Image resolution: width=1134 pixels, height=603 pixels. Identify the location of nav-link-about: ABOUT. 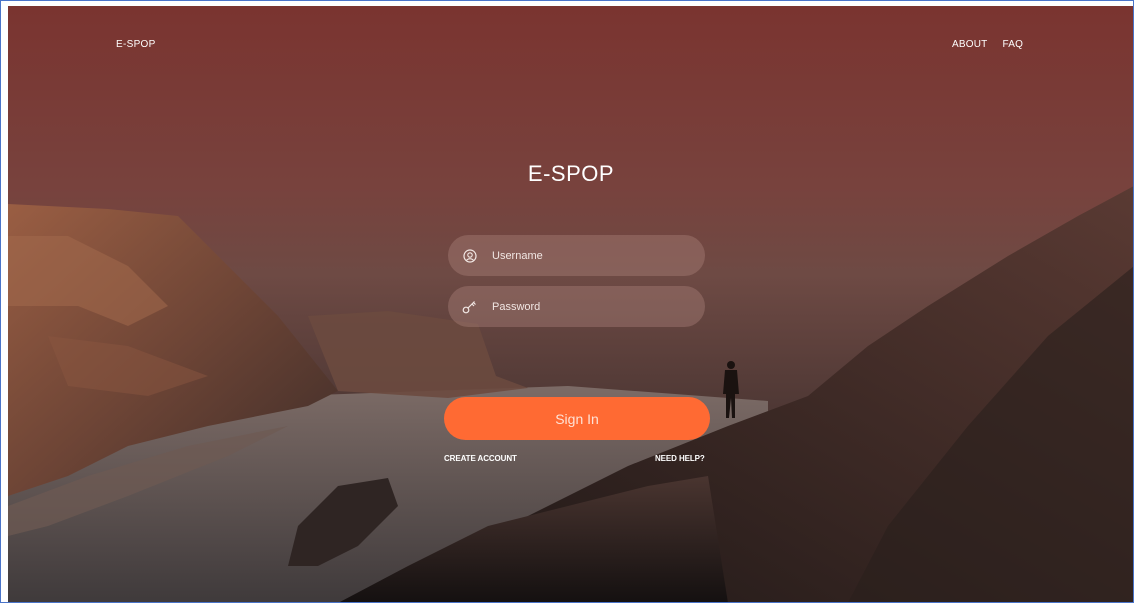
(969, 44).